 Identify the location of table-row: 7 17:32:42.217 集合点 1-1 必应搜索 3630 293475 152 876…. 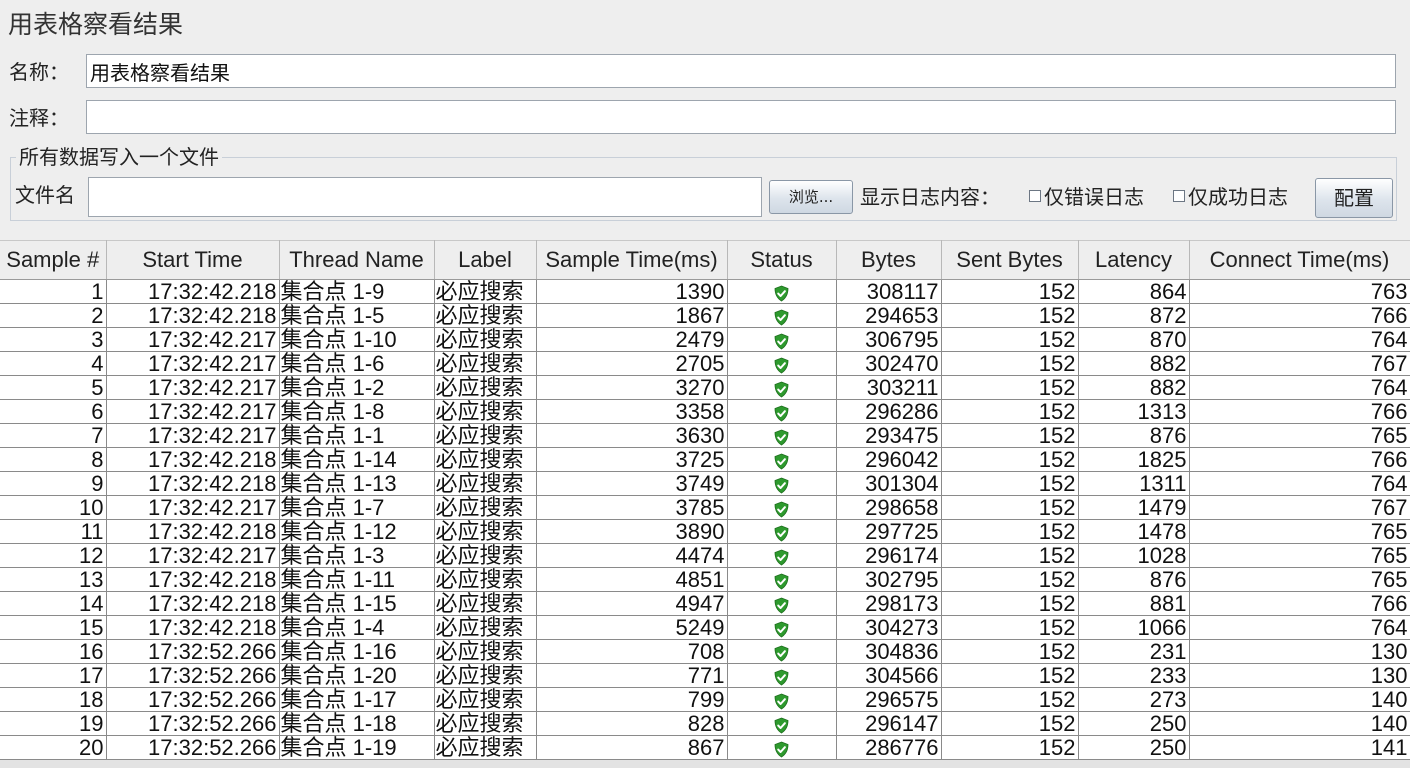
(705, 435).